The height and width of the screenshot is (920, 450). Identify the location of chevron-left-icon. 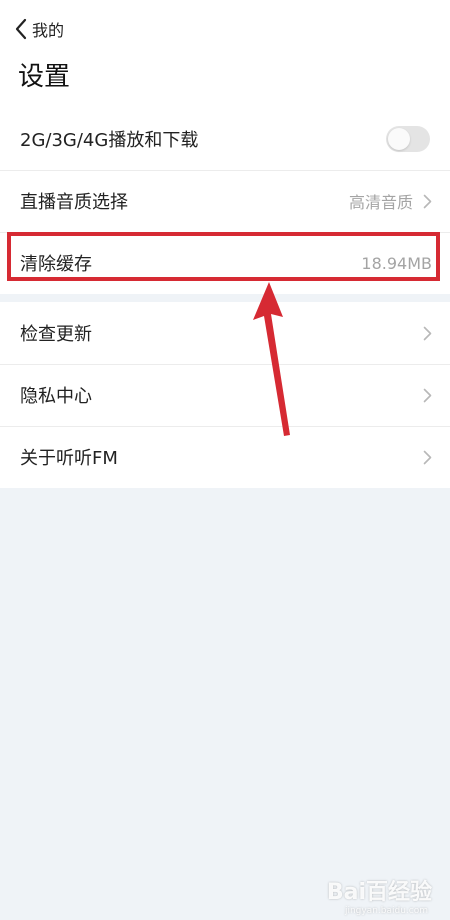
(21, 29).